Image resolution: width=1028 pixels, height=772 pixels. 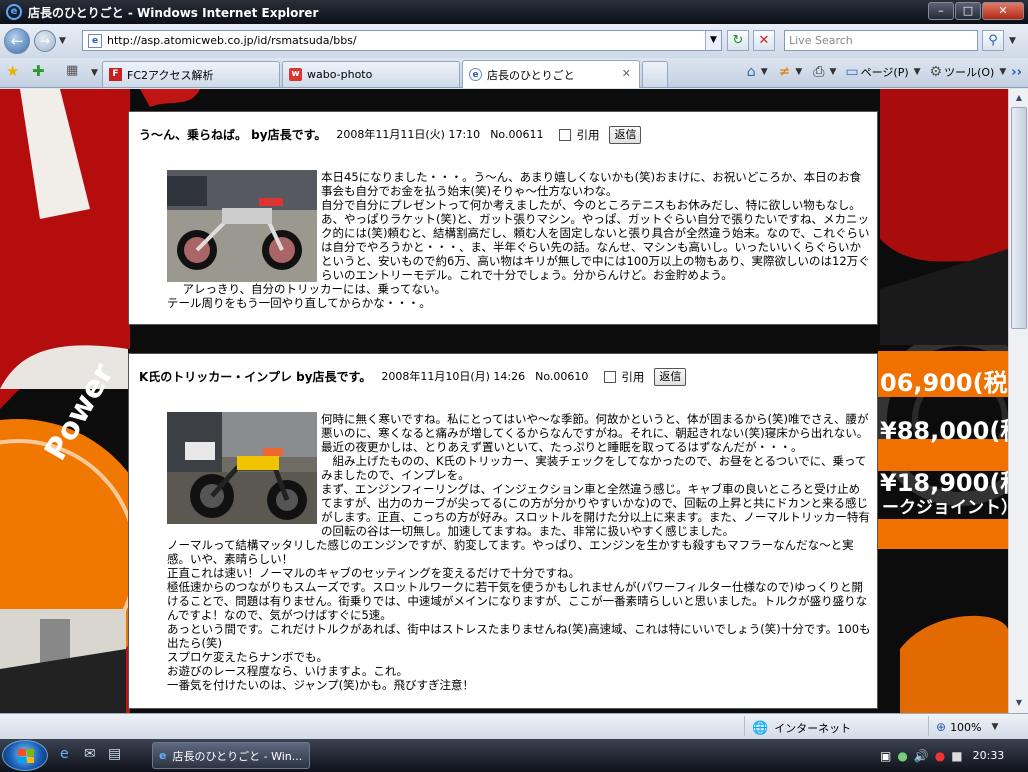 I want to click on ie-icon: e, so click(x=475, y=74).